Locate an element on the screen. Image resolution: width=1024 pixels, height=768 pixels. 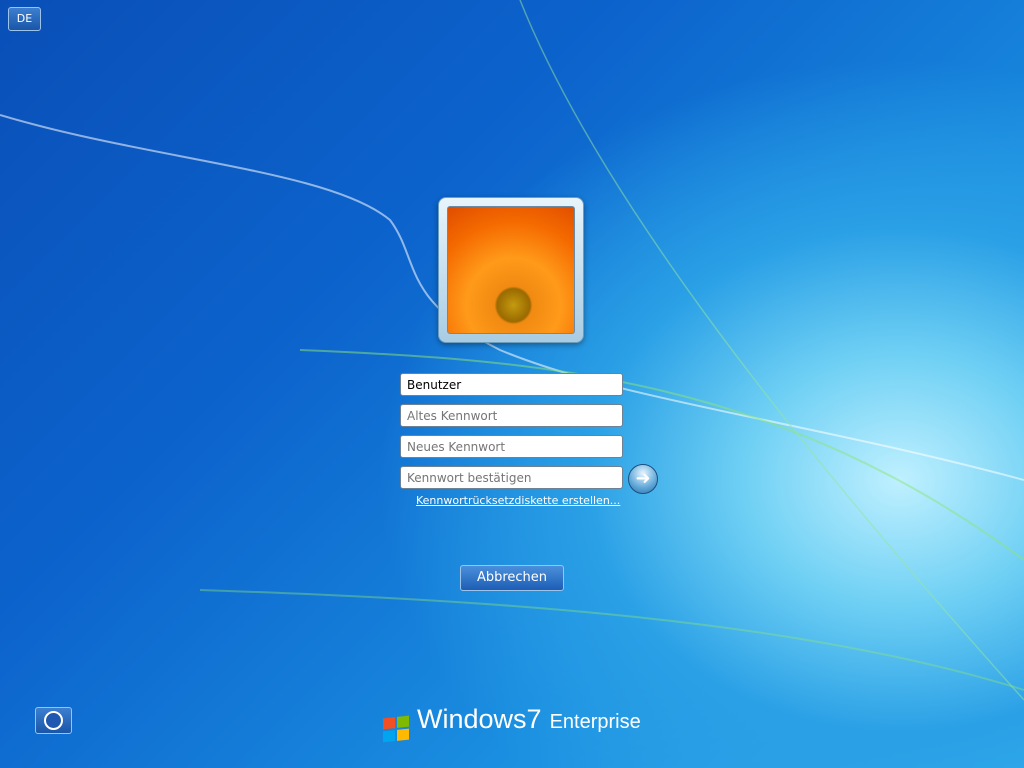
brand-edition: Enterprise is located at coordinates (595, 722).